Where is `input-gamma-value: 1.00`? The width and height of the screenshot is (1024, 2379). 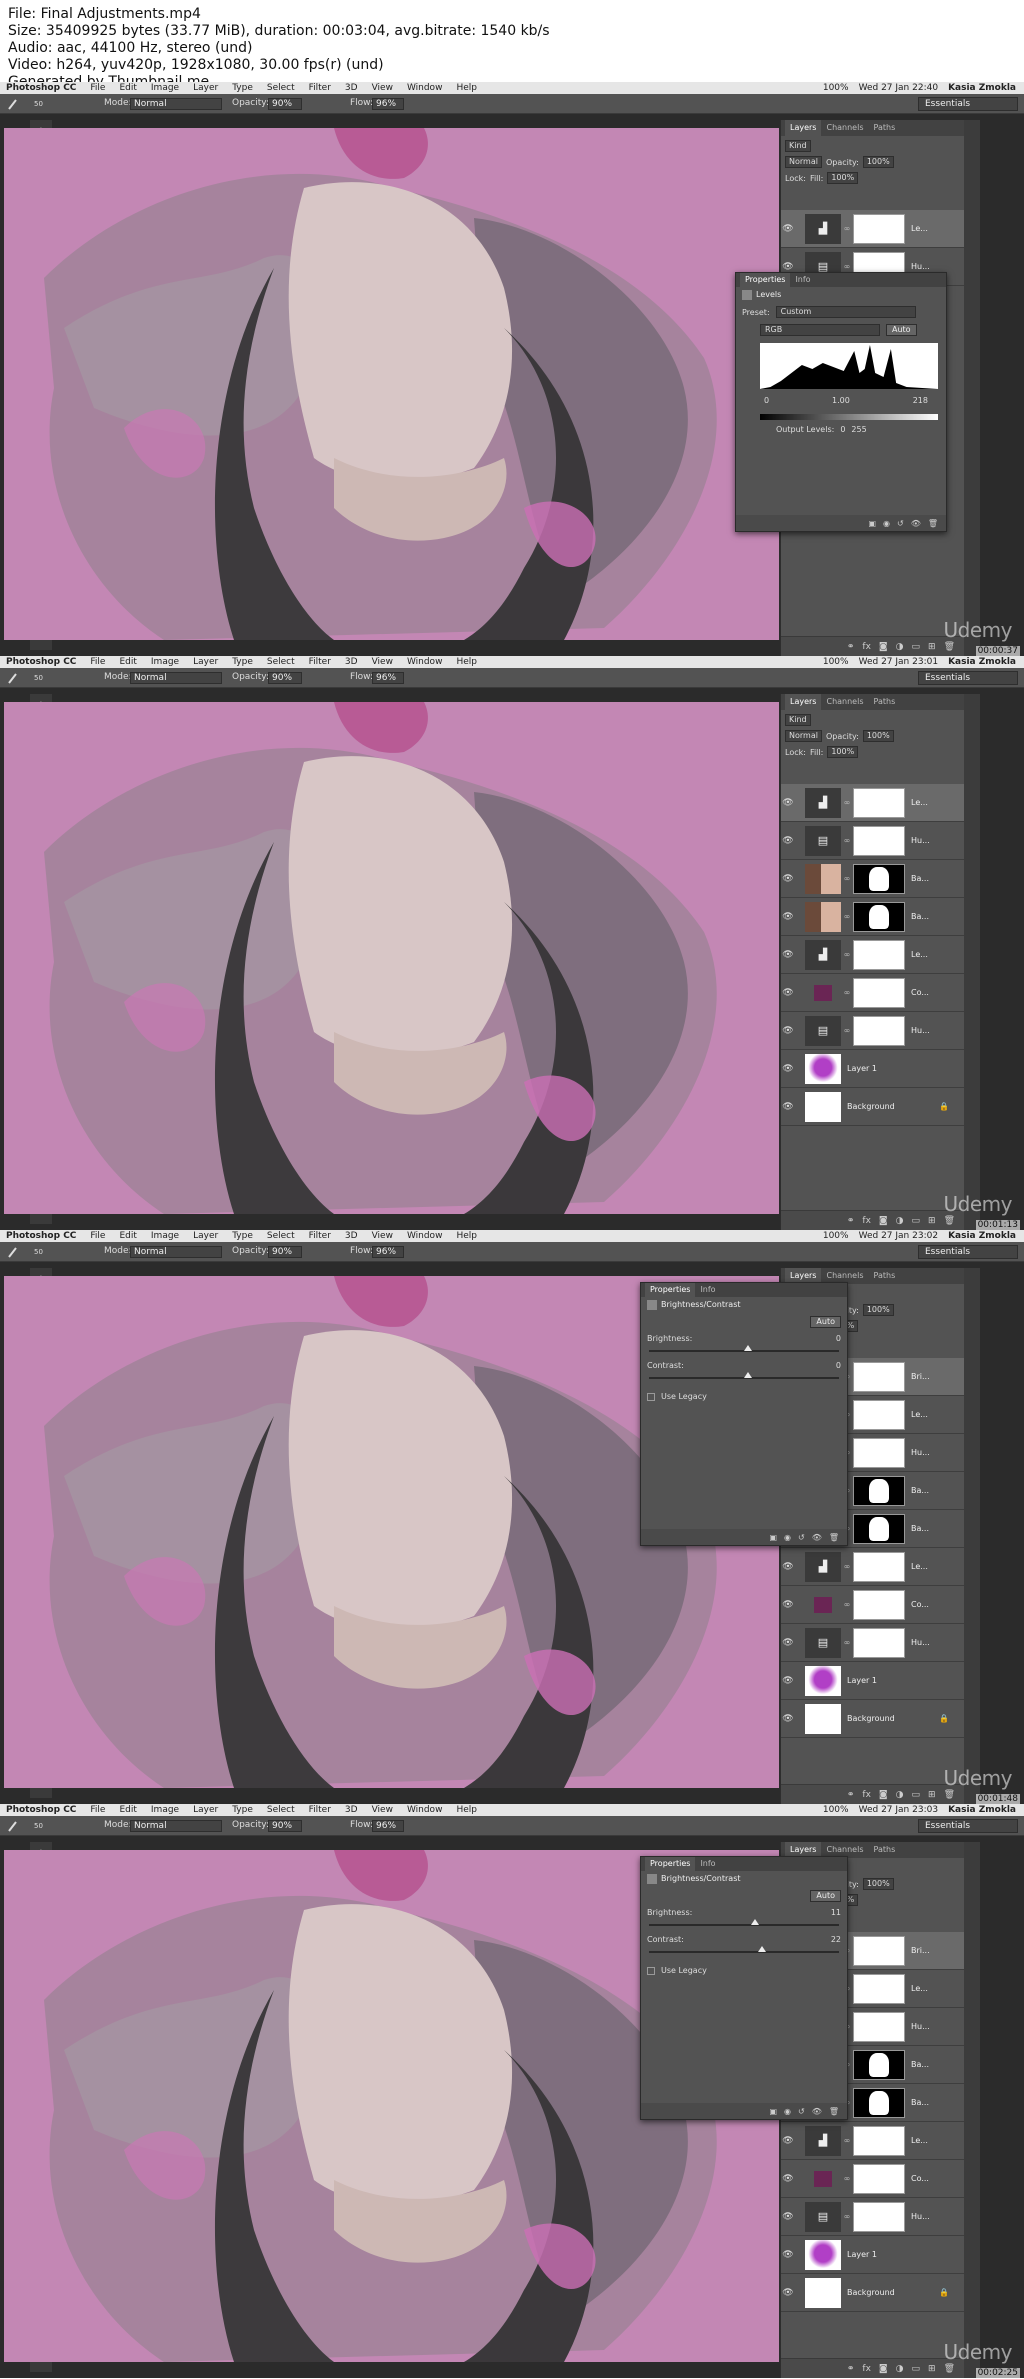
input-gamma-value: 1.00 is located at coordinates (841, 400).